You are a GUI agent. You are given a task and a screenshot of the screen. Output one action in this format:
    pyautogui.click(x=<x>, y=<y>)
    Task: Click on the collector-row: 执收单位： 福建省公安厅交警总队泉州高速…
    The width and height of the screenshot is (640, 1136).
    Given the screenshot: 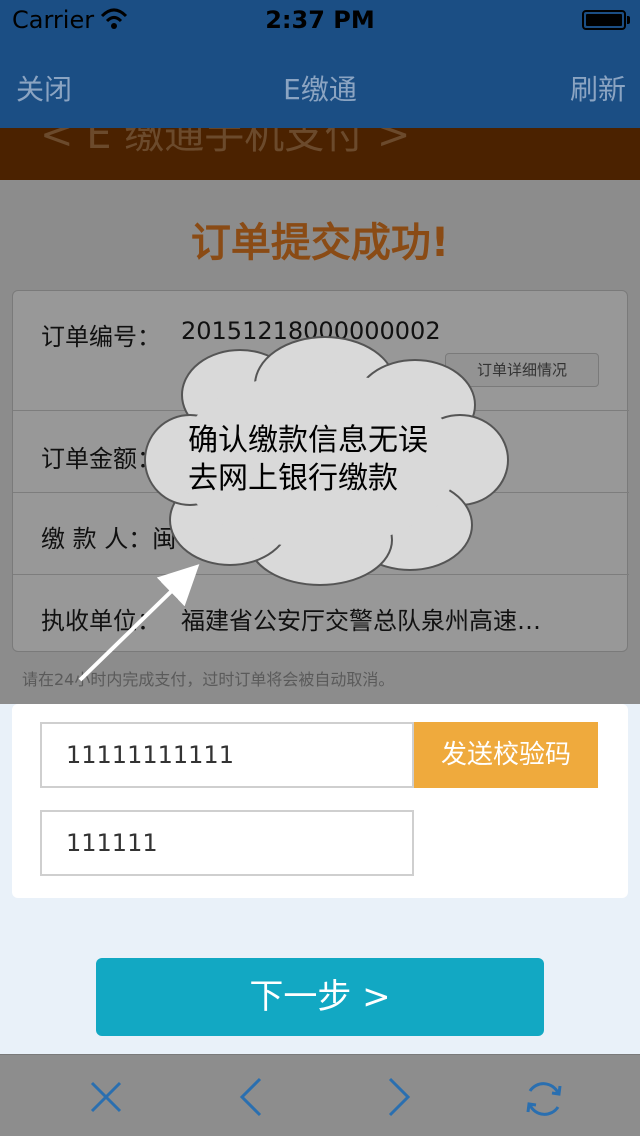 What is the action you would take?
    pyautogui.click(x=321, y=614)
    